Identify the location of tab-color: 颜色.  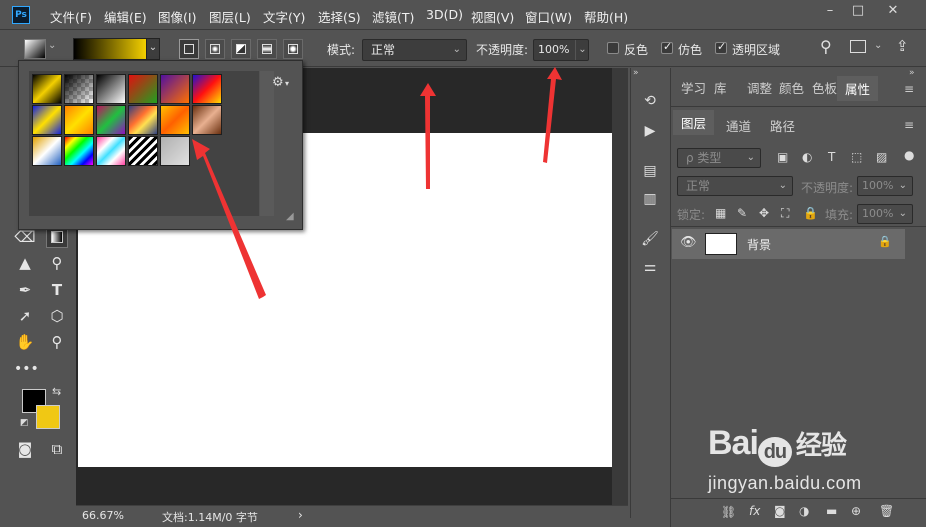
(791, 87).